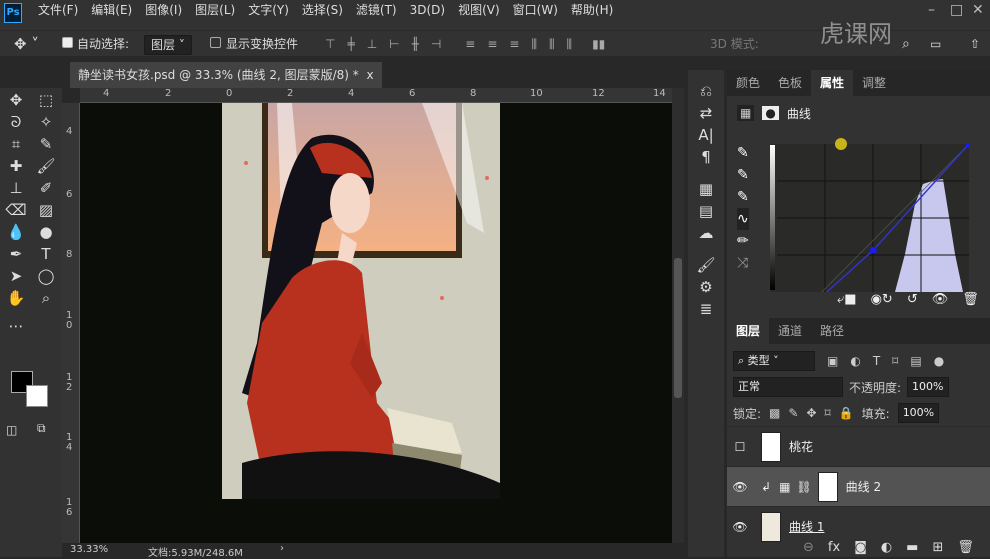 The image size is (990, 559). I want to click on layer-row: ☐ 桃花, so click(858, 446).